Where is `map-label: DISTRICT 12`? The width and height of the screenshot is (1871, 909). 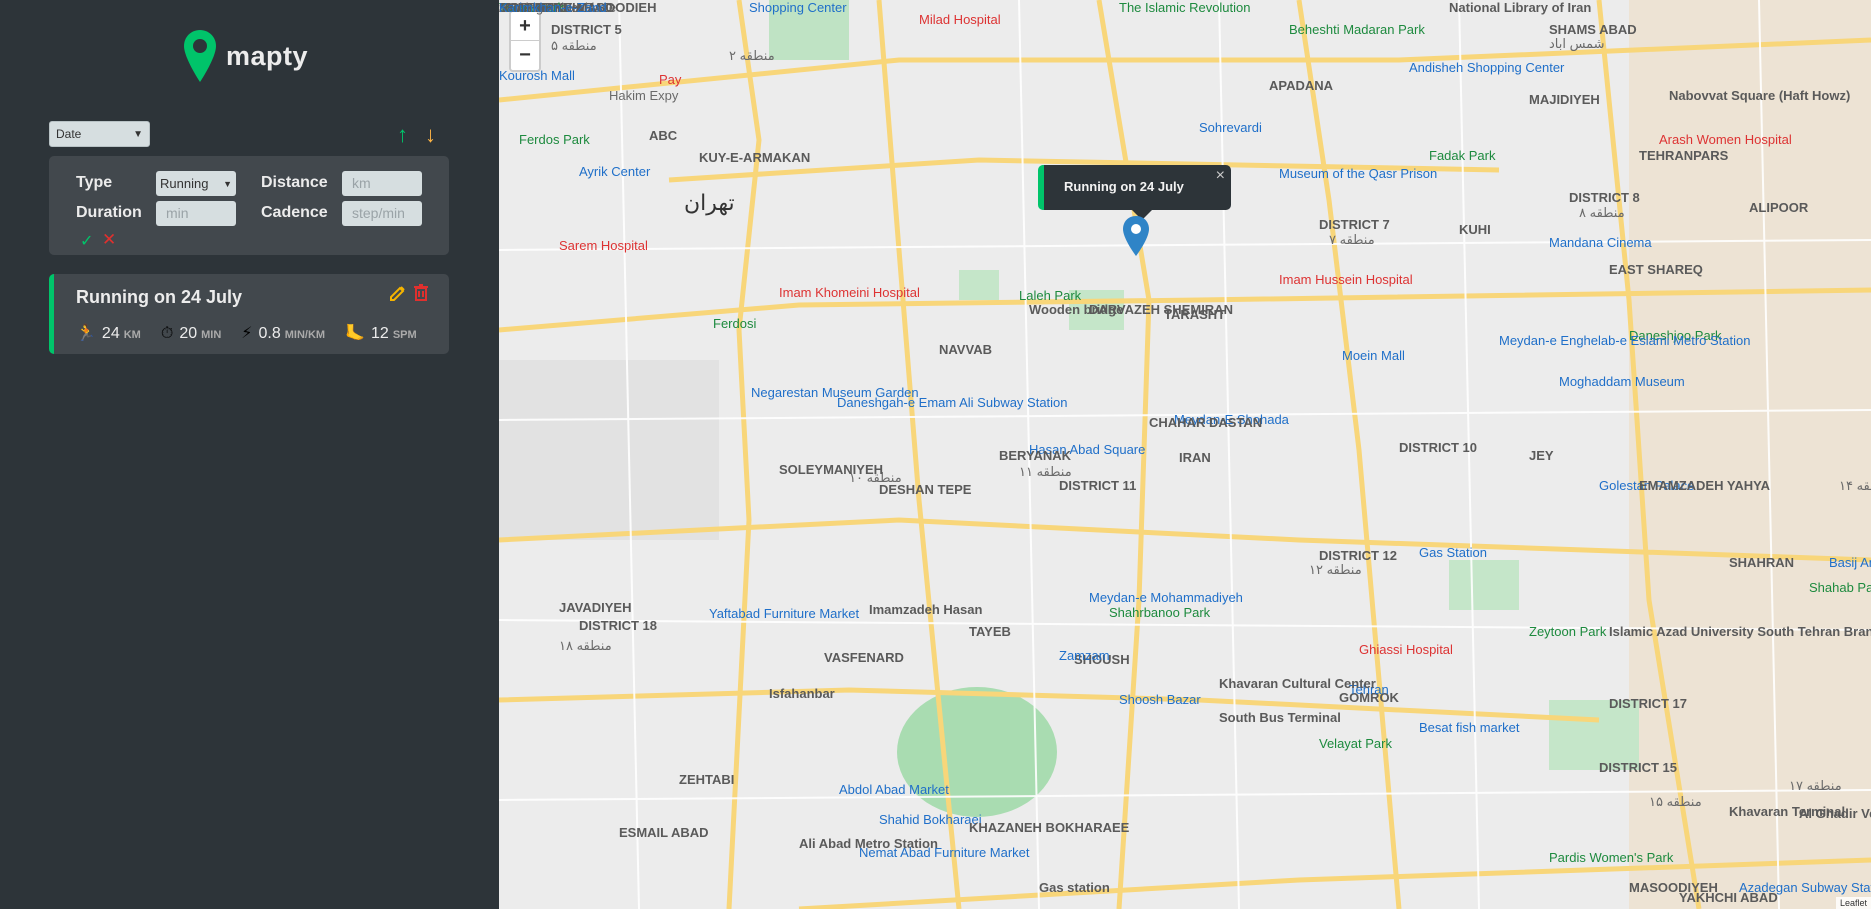 map-label: DISTRICT 12 is located at coordinates (1358, 555).